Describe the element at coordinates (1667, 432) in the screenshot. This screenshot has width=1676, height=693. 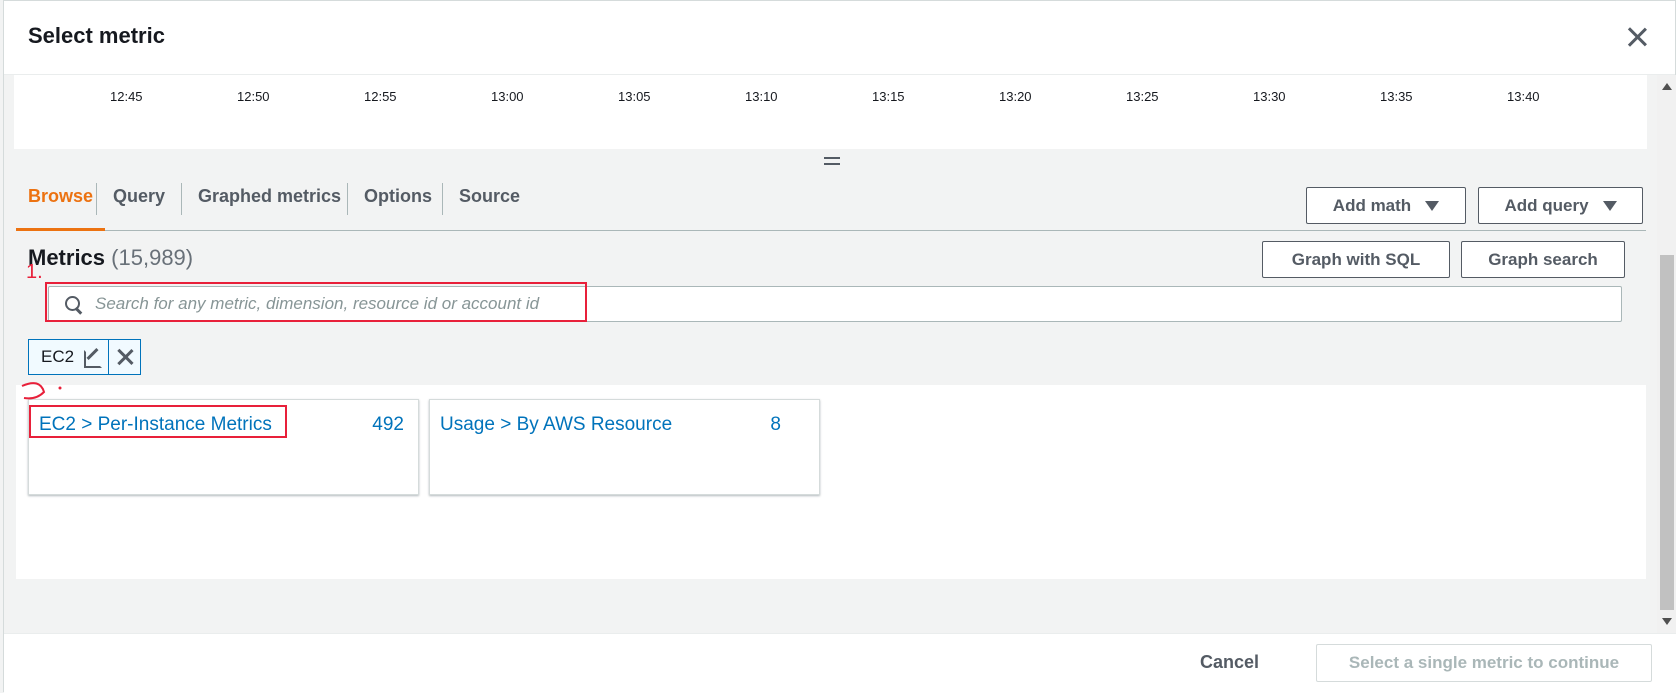
I see `scroll-thumb` at that location.